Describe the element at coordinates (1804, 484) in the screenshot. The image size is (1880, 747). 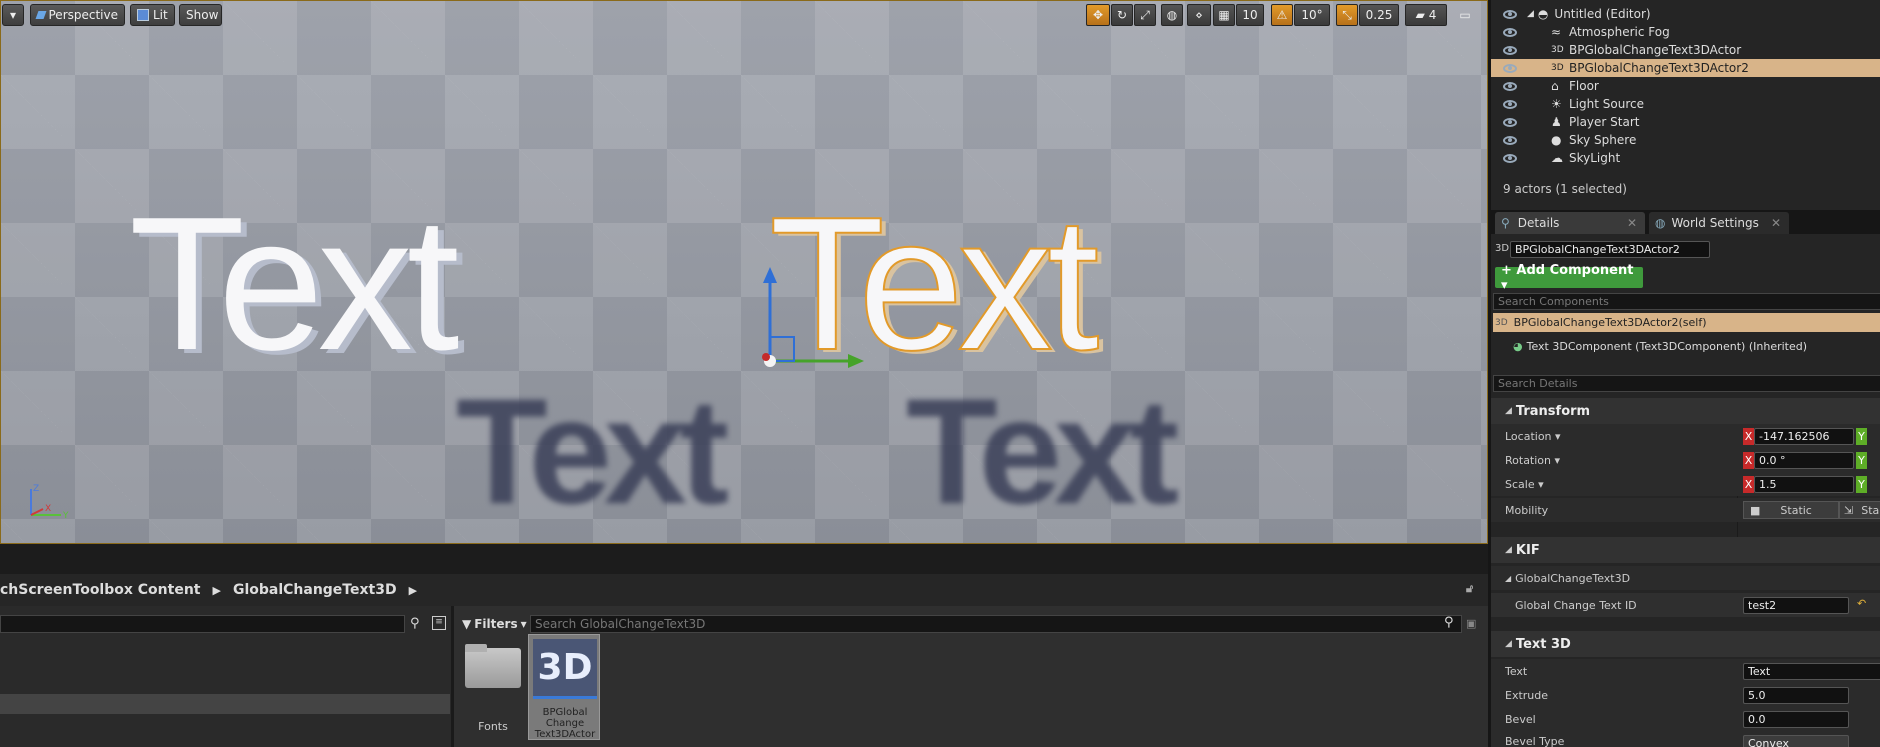
I see `scale-x-field: 1.5` at that location.